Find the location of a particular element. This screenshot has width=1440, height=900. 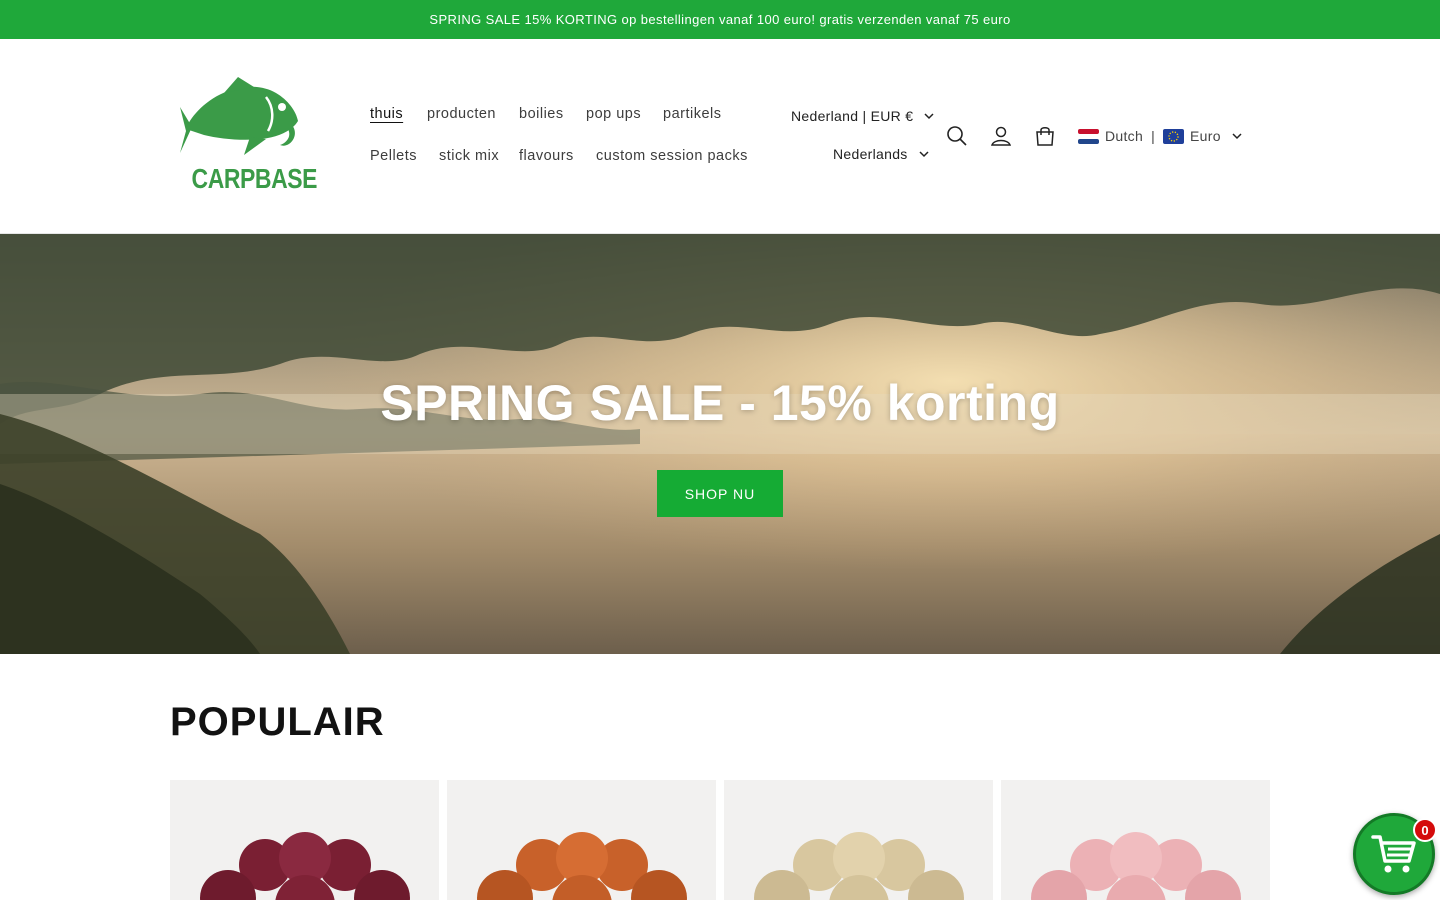

account-icon is located at coordinates (1001, 136).